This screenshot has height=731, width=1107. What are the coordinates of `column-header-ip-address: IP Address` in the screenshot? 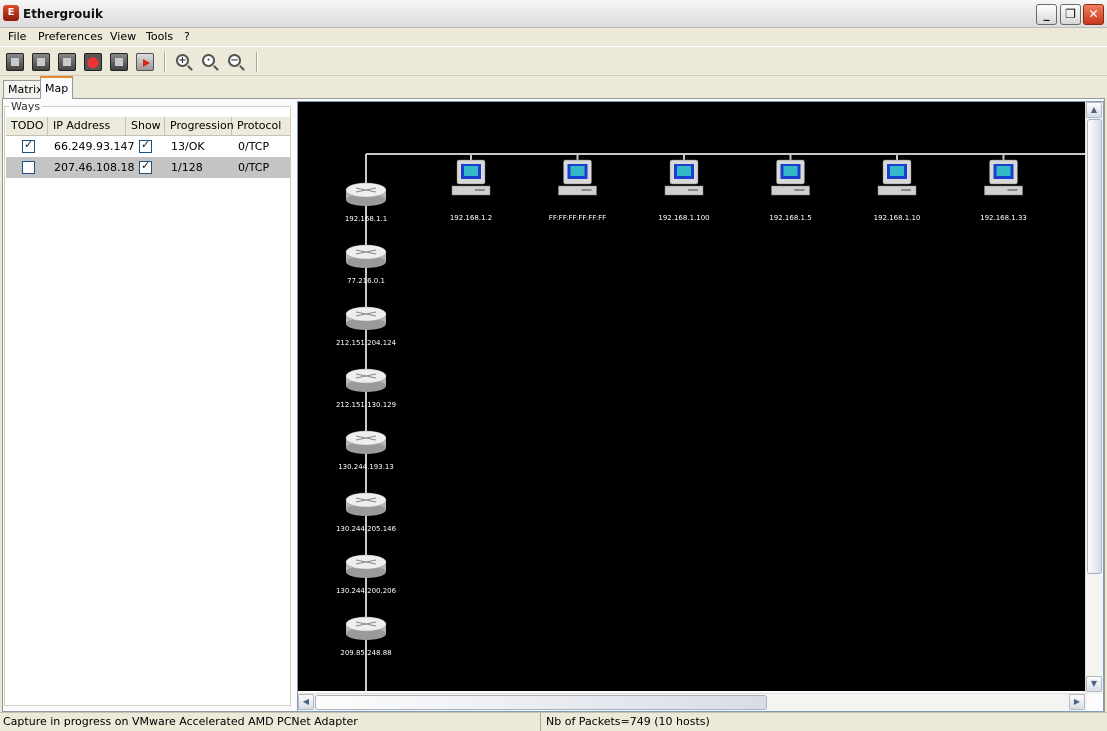 It's located at (87, 126).